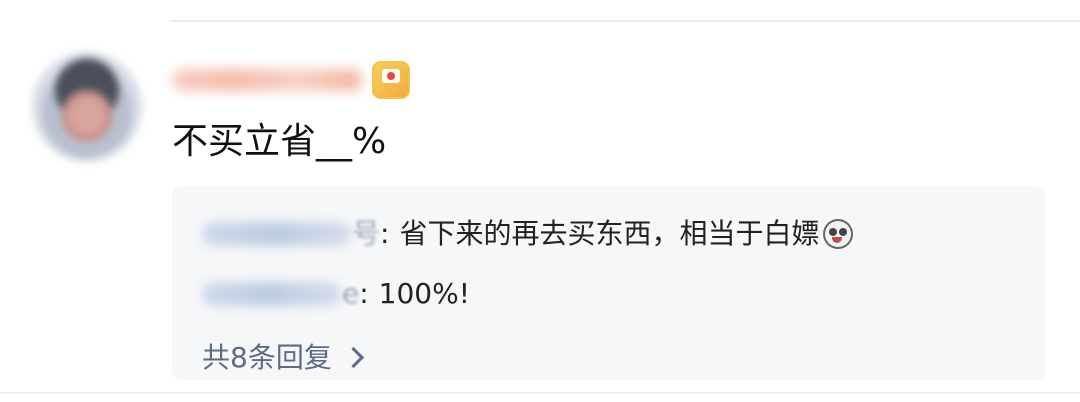 This screenshot has width=1080, height=402. Describe the element at coordinates (279, 141) in the screenshot. I see `comment-text: 不买立省__%` at that location.